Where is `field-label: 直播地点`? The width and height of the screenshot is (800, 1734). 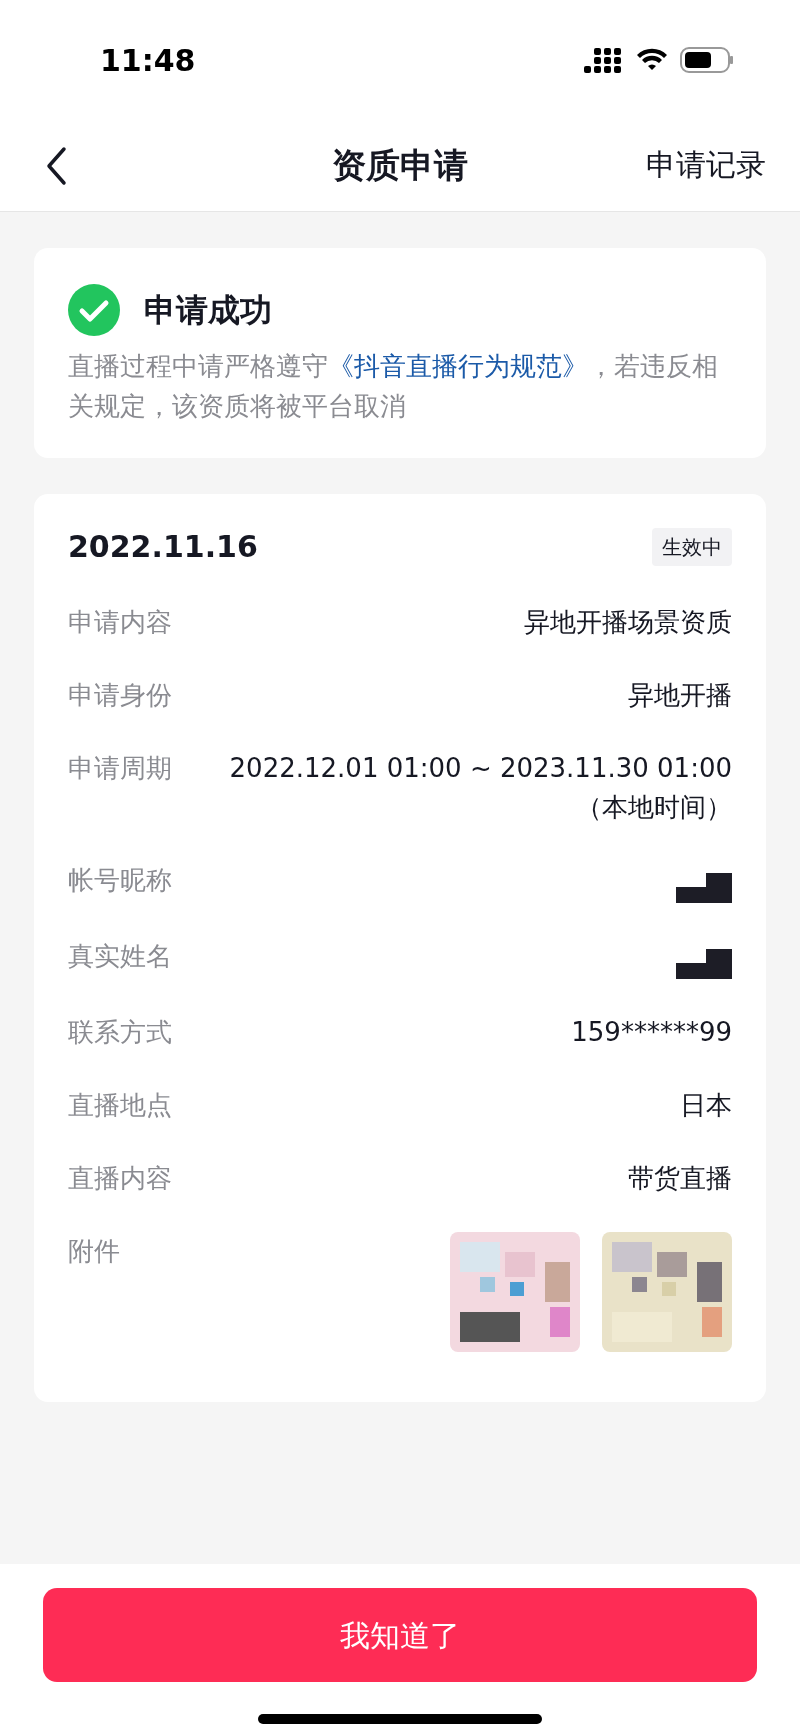
field-label: 直播地点 is located at coordinates (120, 1105).